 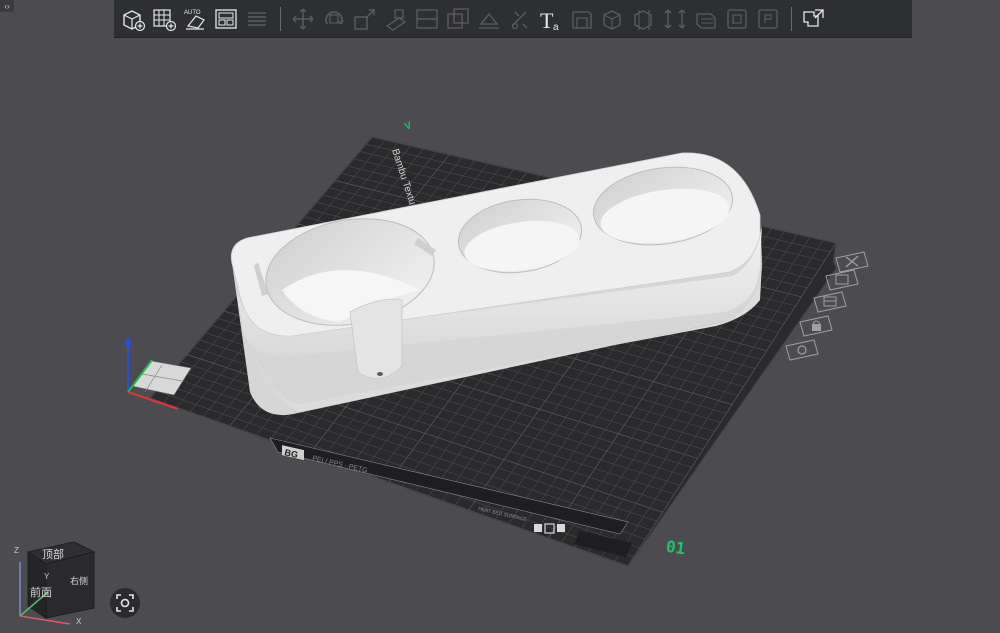 I want to click on scale-icon, so click(x=364, y=19).